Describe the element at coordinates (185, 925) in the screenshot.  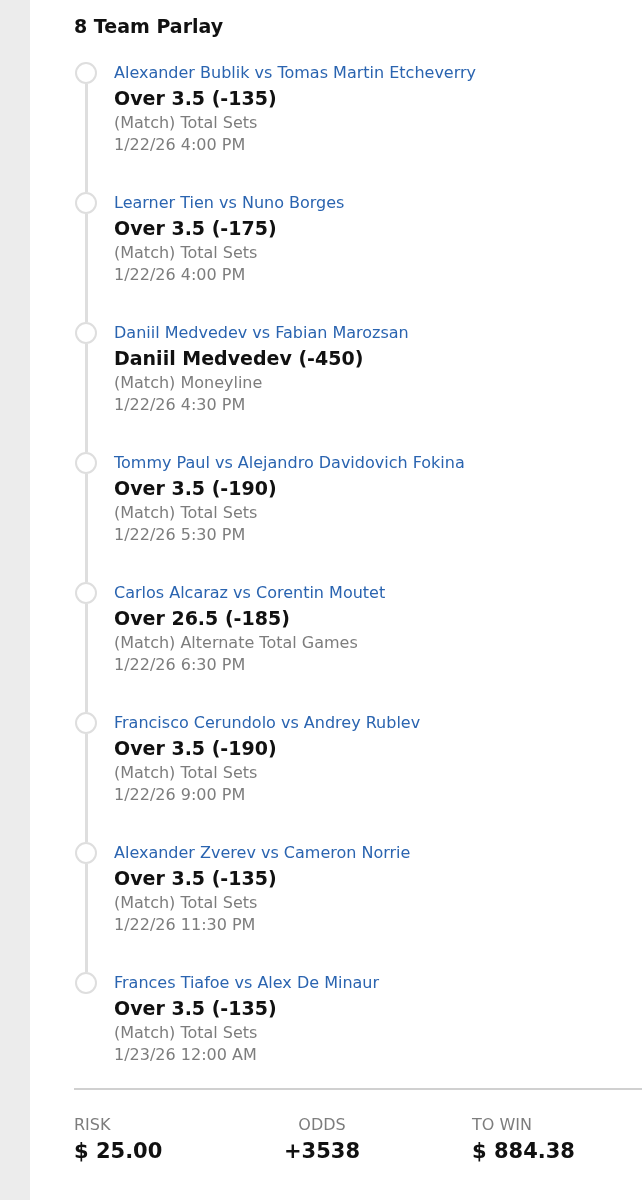
I see `event-time: 1/22/26 11:30 PM` at that location.